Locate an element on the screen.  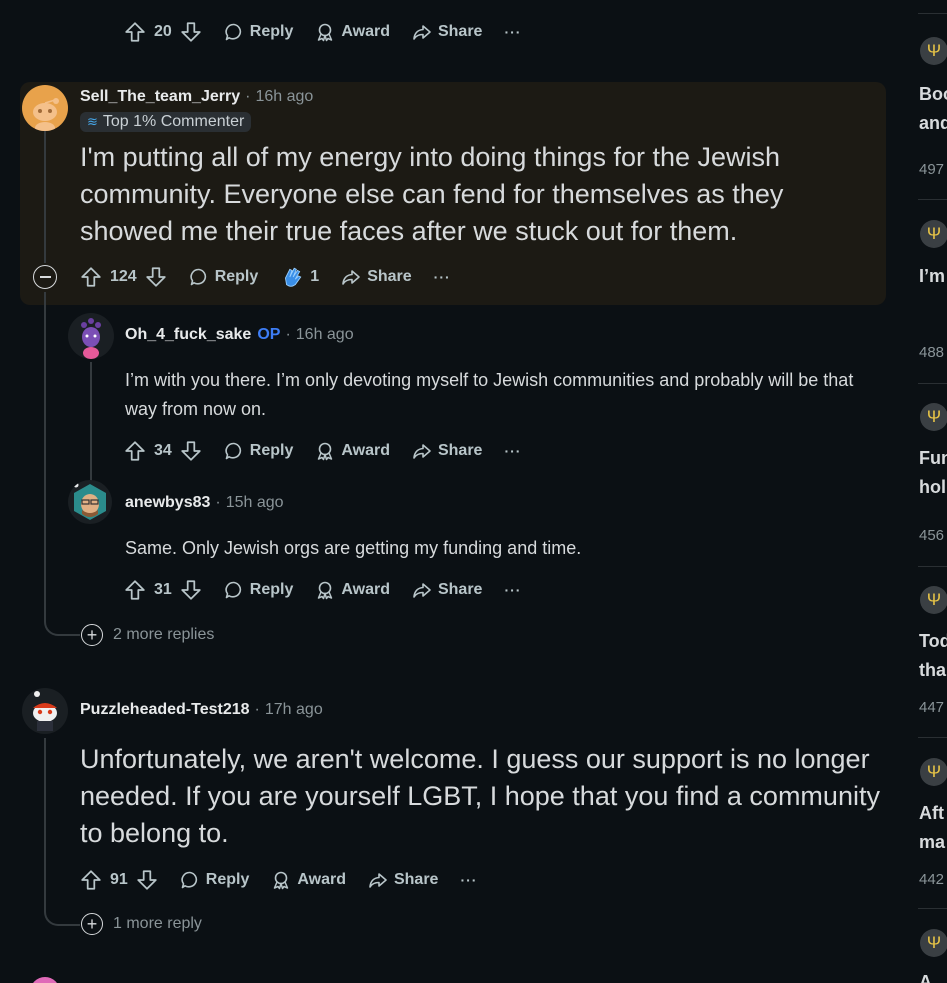
badge-icon: ≋ is located at coordinates (92, 121).